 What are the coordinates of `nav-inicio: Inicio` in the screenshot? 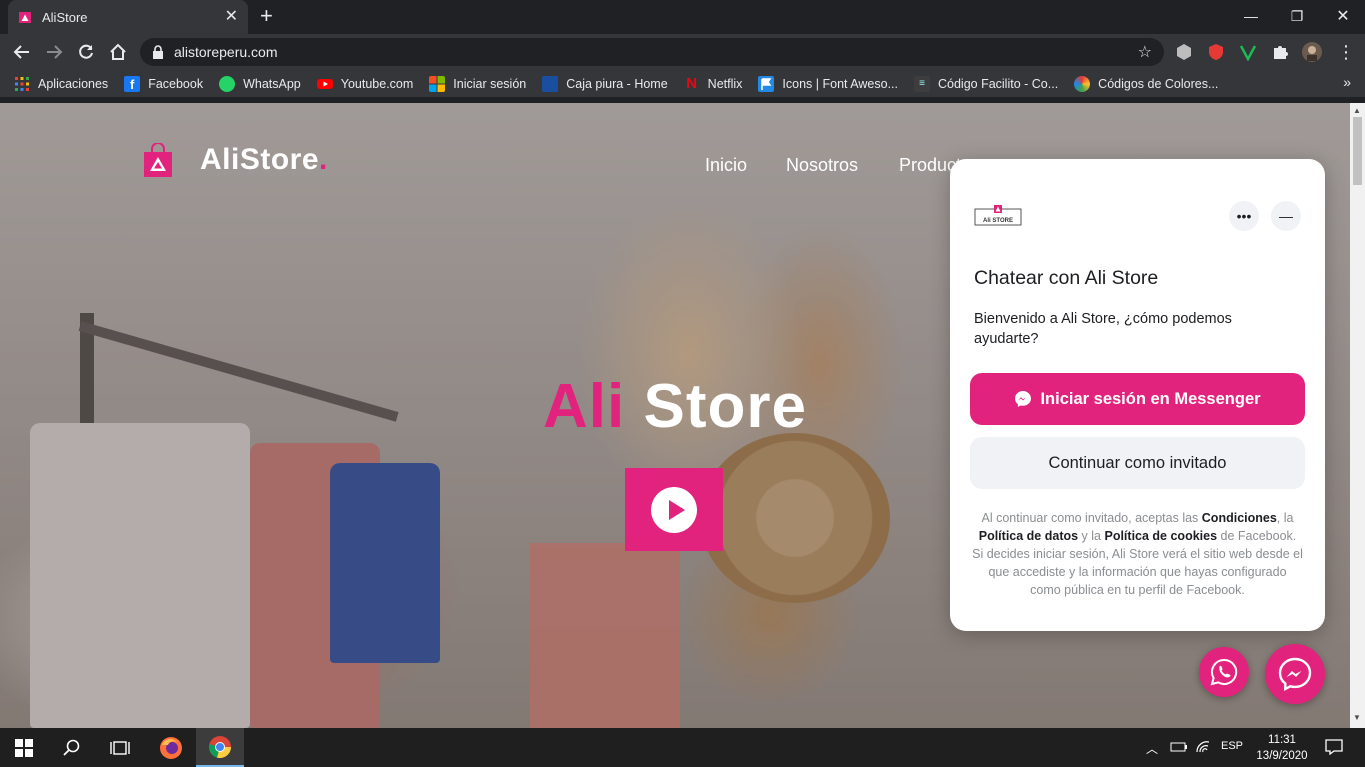 It's located at (726, 165).